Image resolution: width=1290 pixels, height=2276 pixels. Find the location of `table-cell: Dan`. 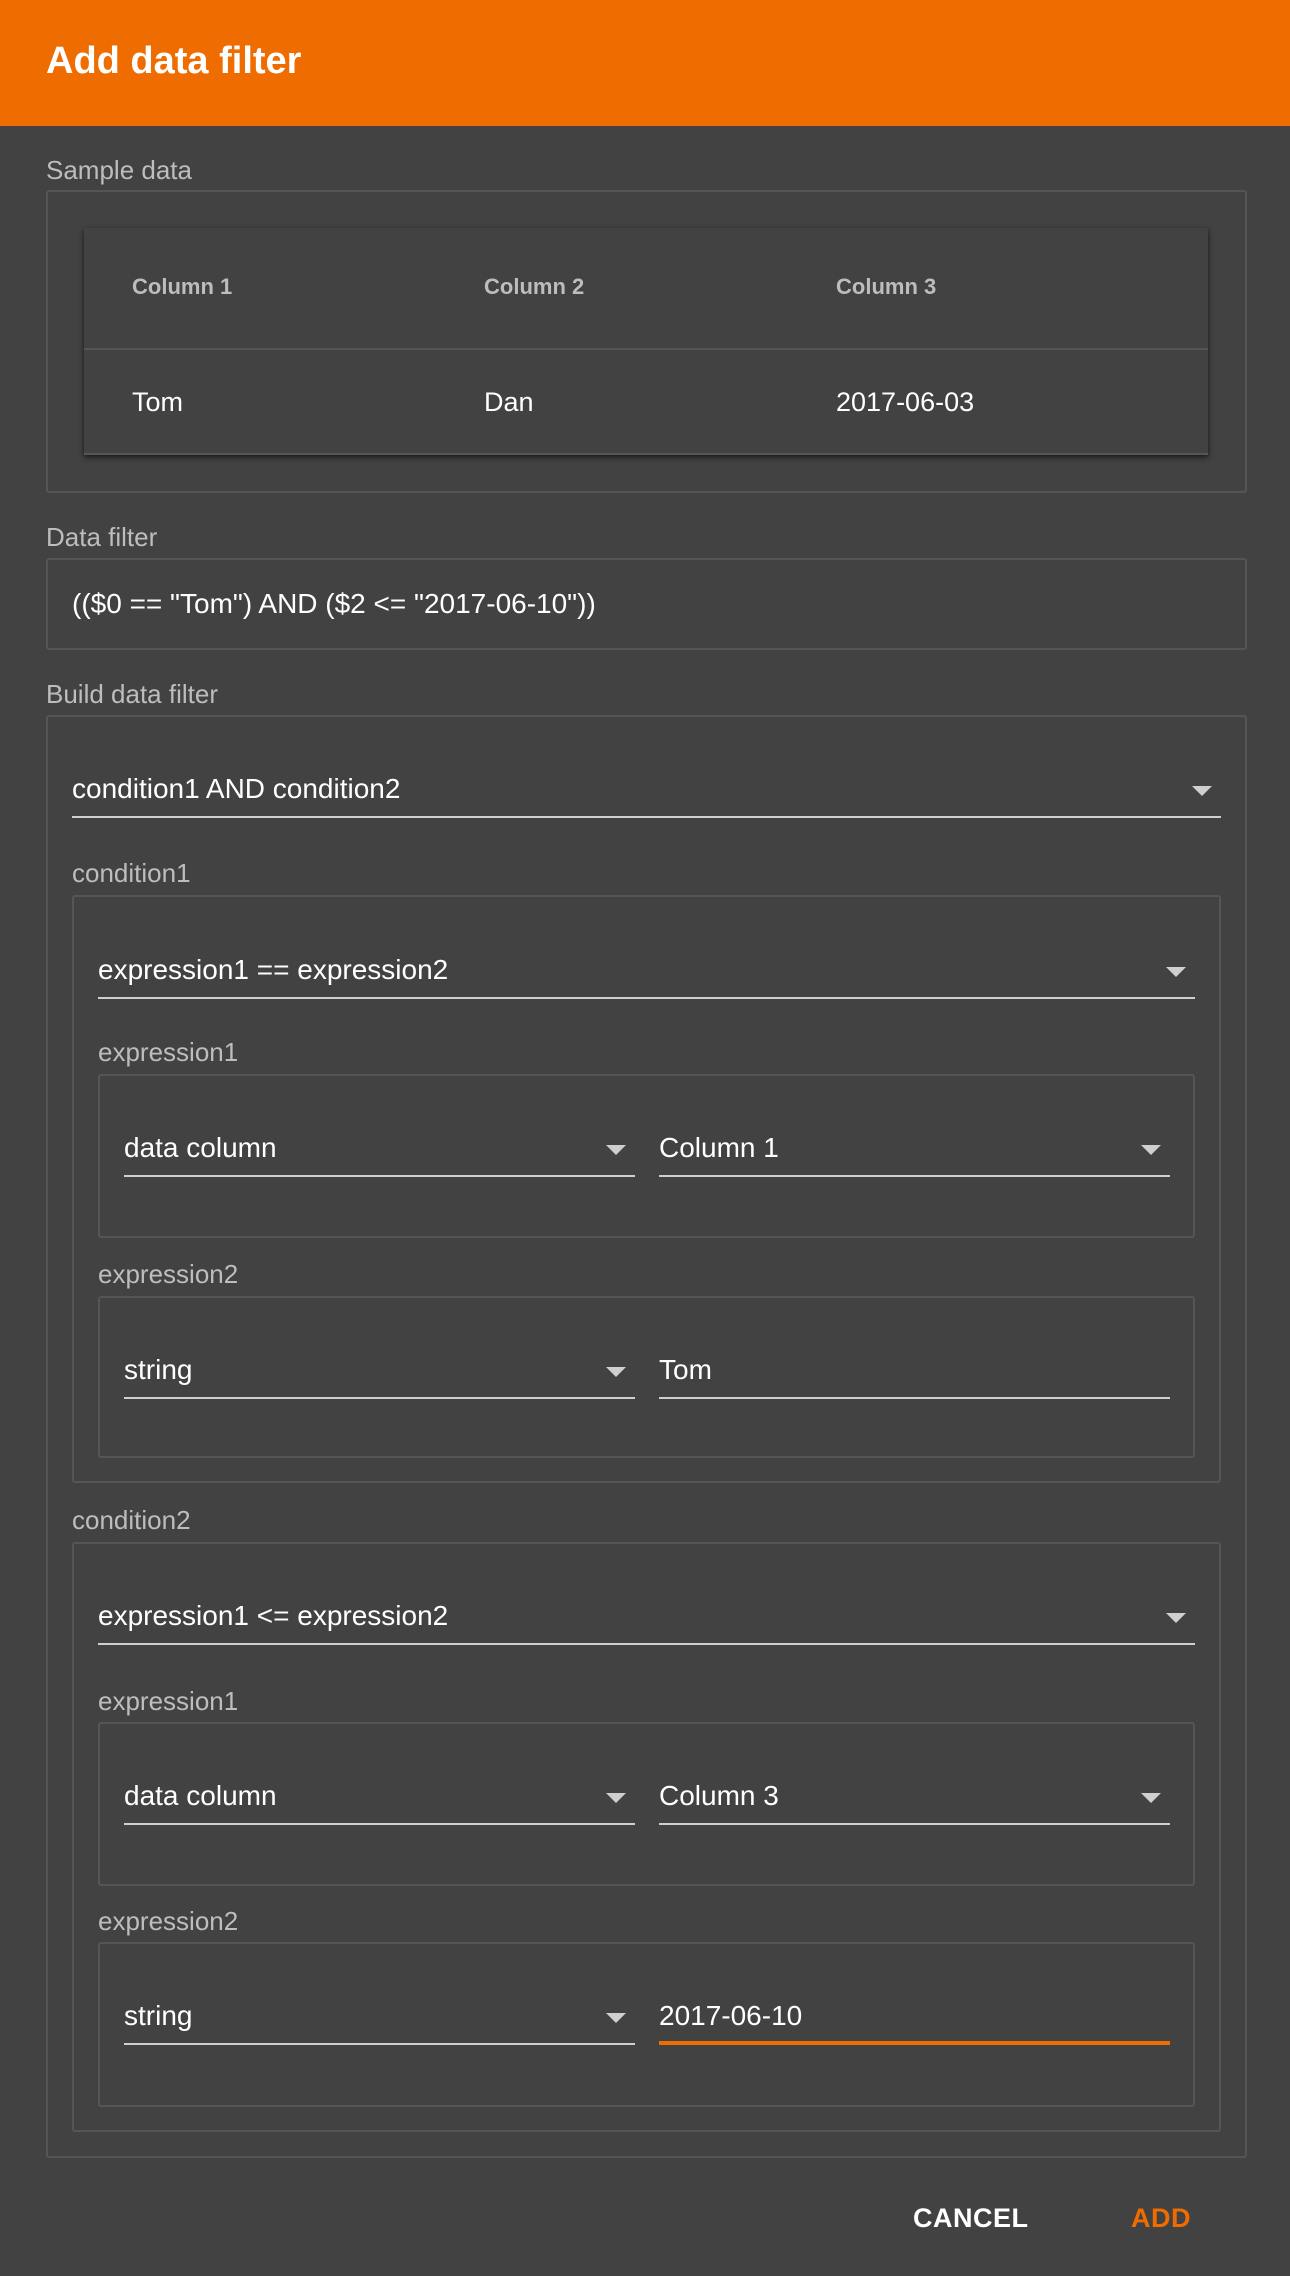

table-cell: Dan is located at coordinates (509, 402).